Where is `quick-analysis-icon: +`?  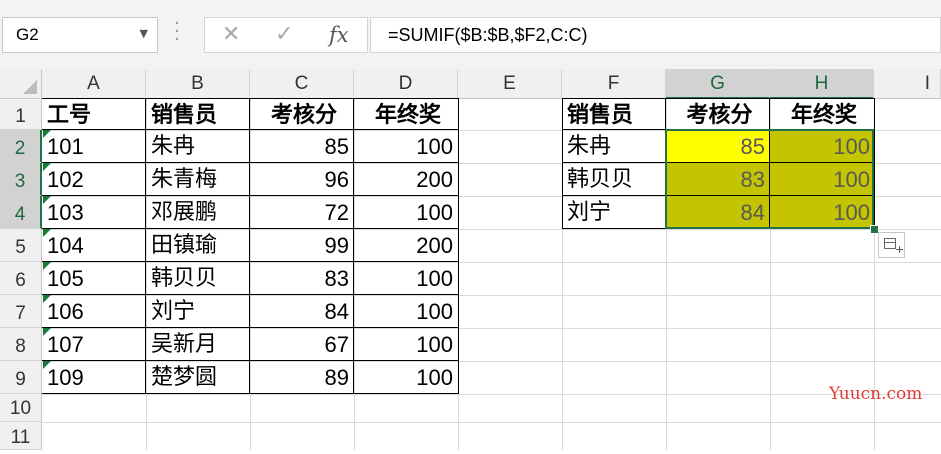 quick-analysis-icon: + is located at coordinates (891, 245).